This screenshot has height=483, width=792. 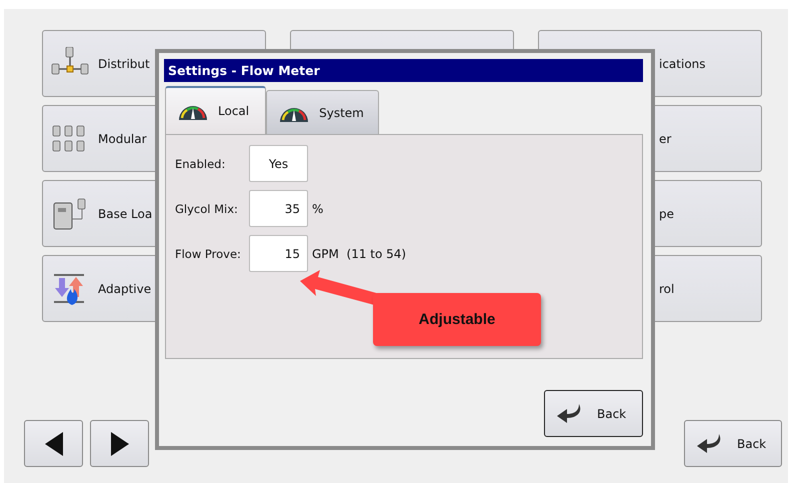 I want to click on left-triangle-icon, so click(x=53, y=444).